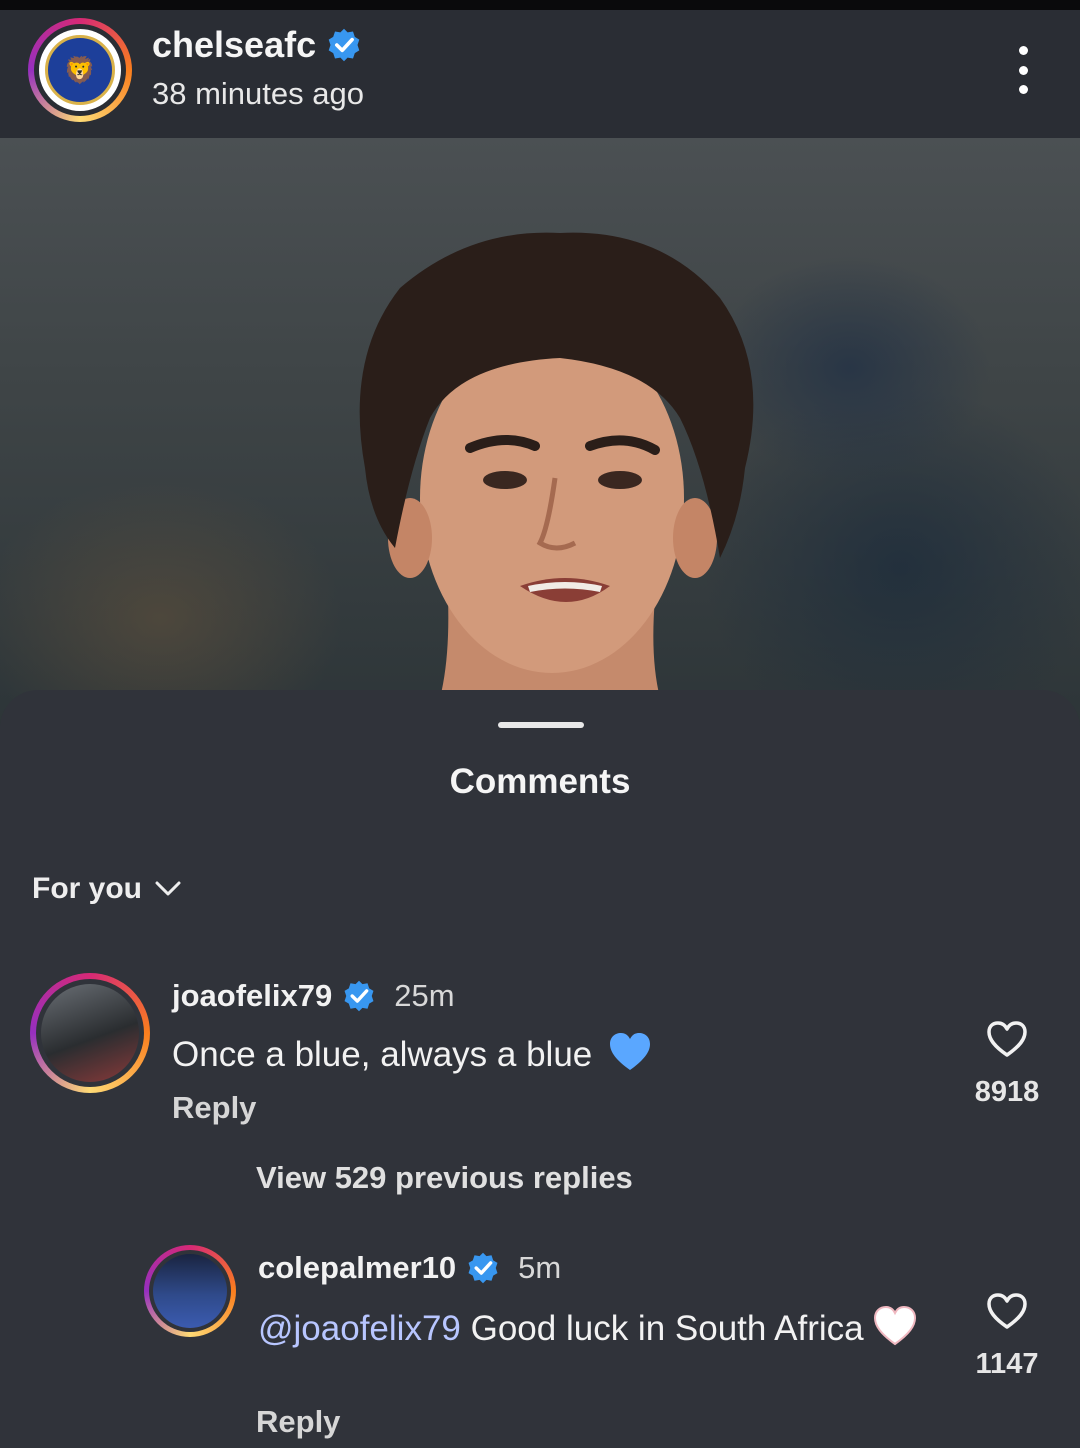  Describe the element at coordinates (382, 1054) in the screenshot. I see `comment-body: Once a blue, always a blue` at that location.